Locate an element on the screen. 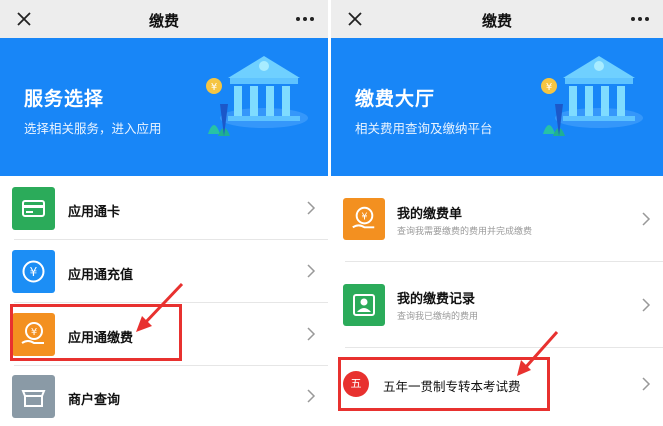 The image size is (663, 426). list-item-title: 我的缴费记录 is located at coordinates (436, 299).